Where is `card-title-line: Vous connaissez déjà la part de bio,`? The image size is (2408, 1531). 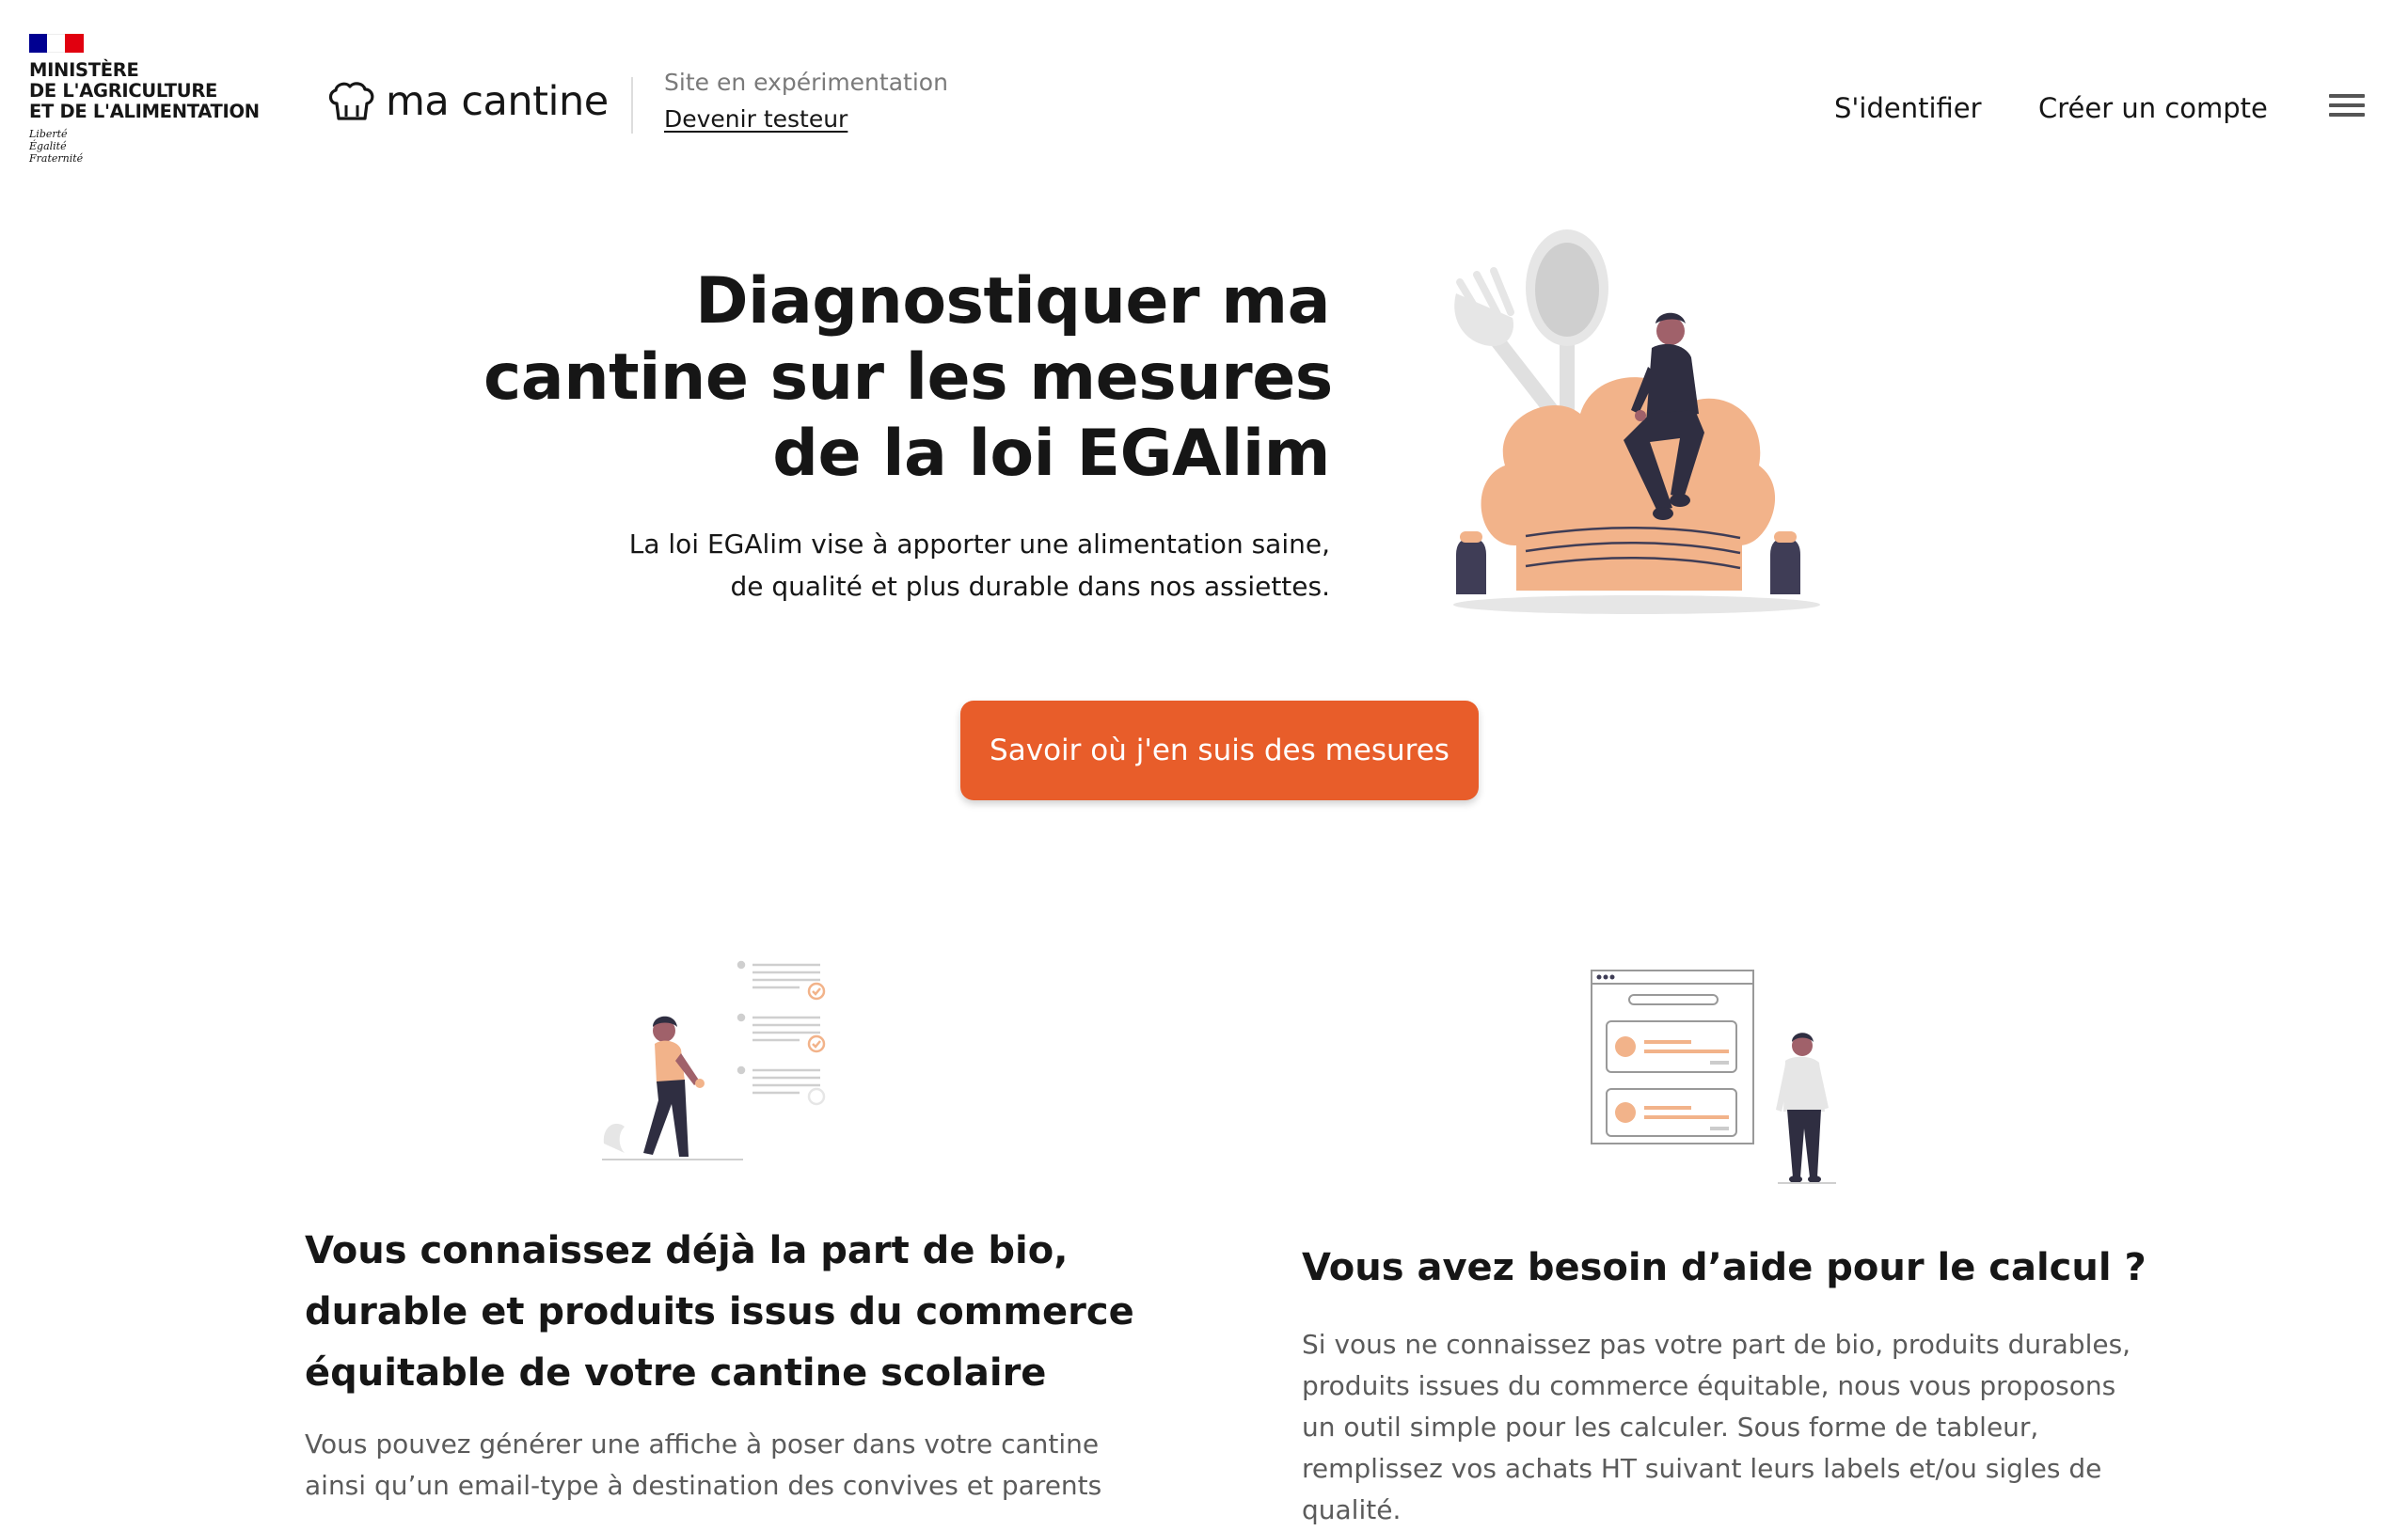 card-title-line: Vous connaissez déjà la part de bio, is located at coordinates (687, 1250).